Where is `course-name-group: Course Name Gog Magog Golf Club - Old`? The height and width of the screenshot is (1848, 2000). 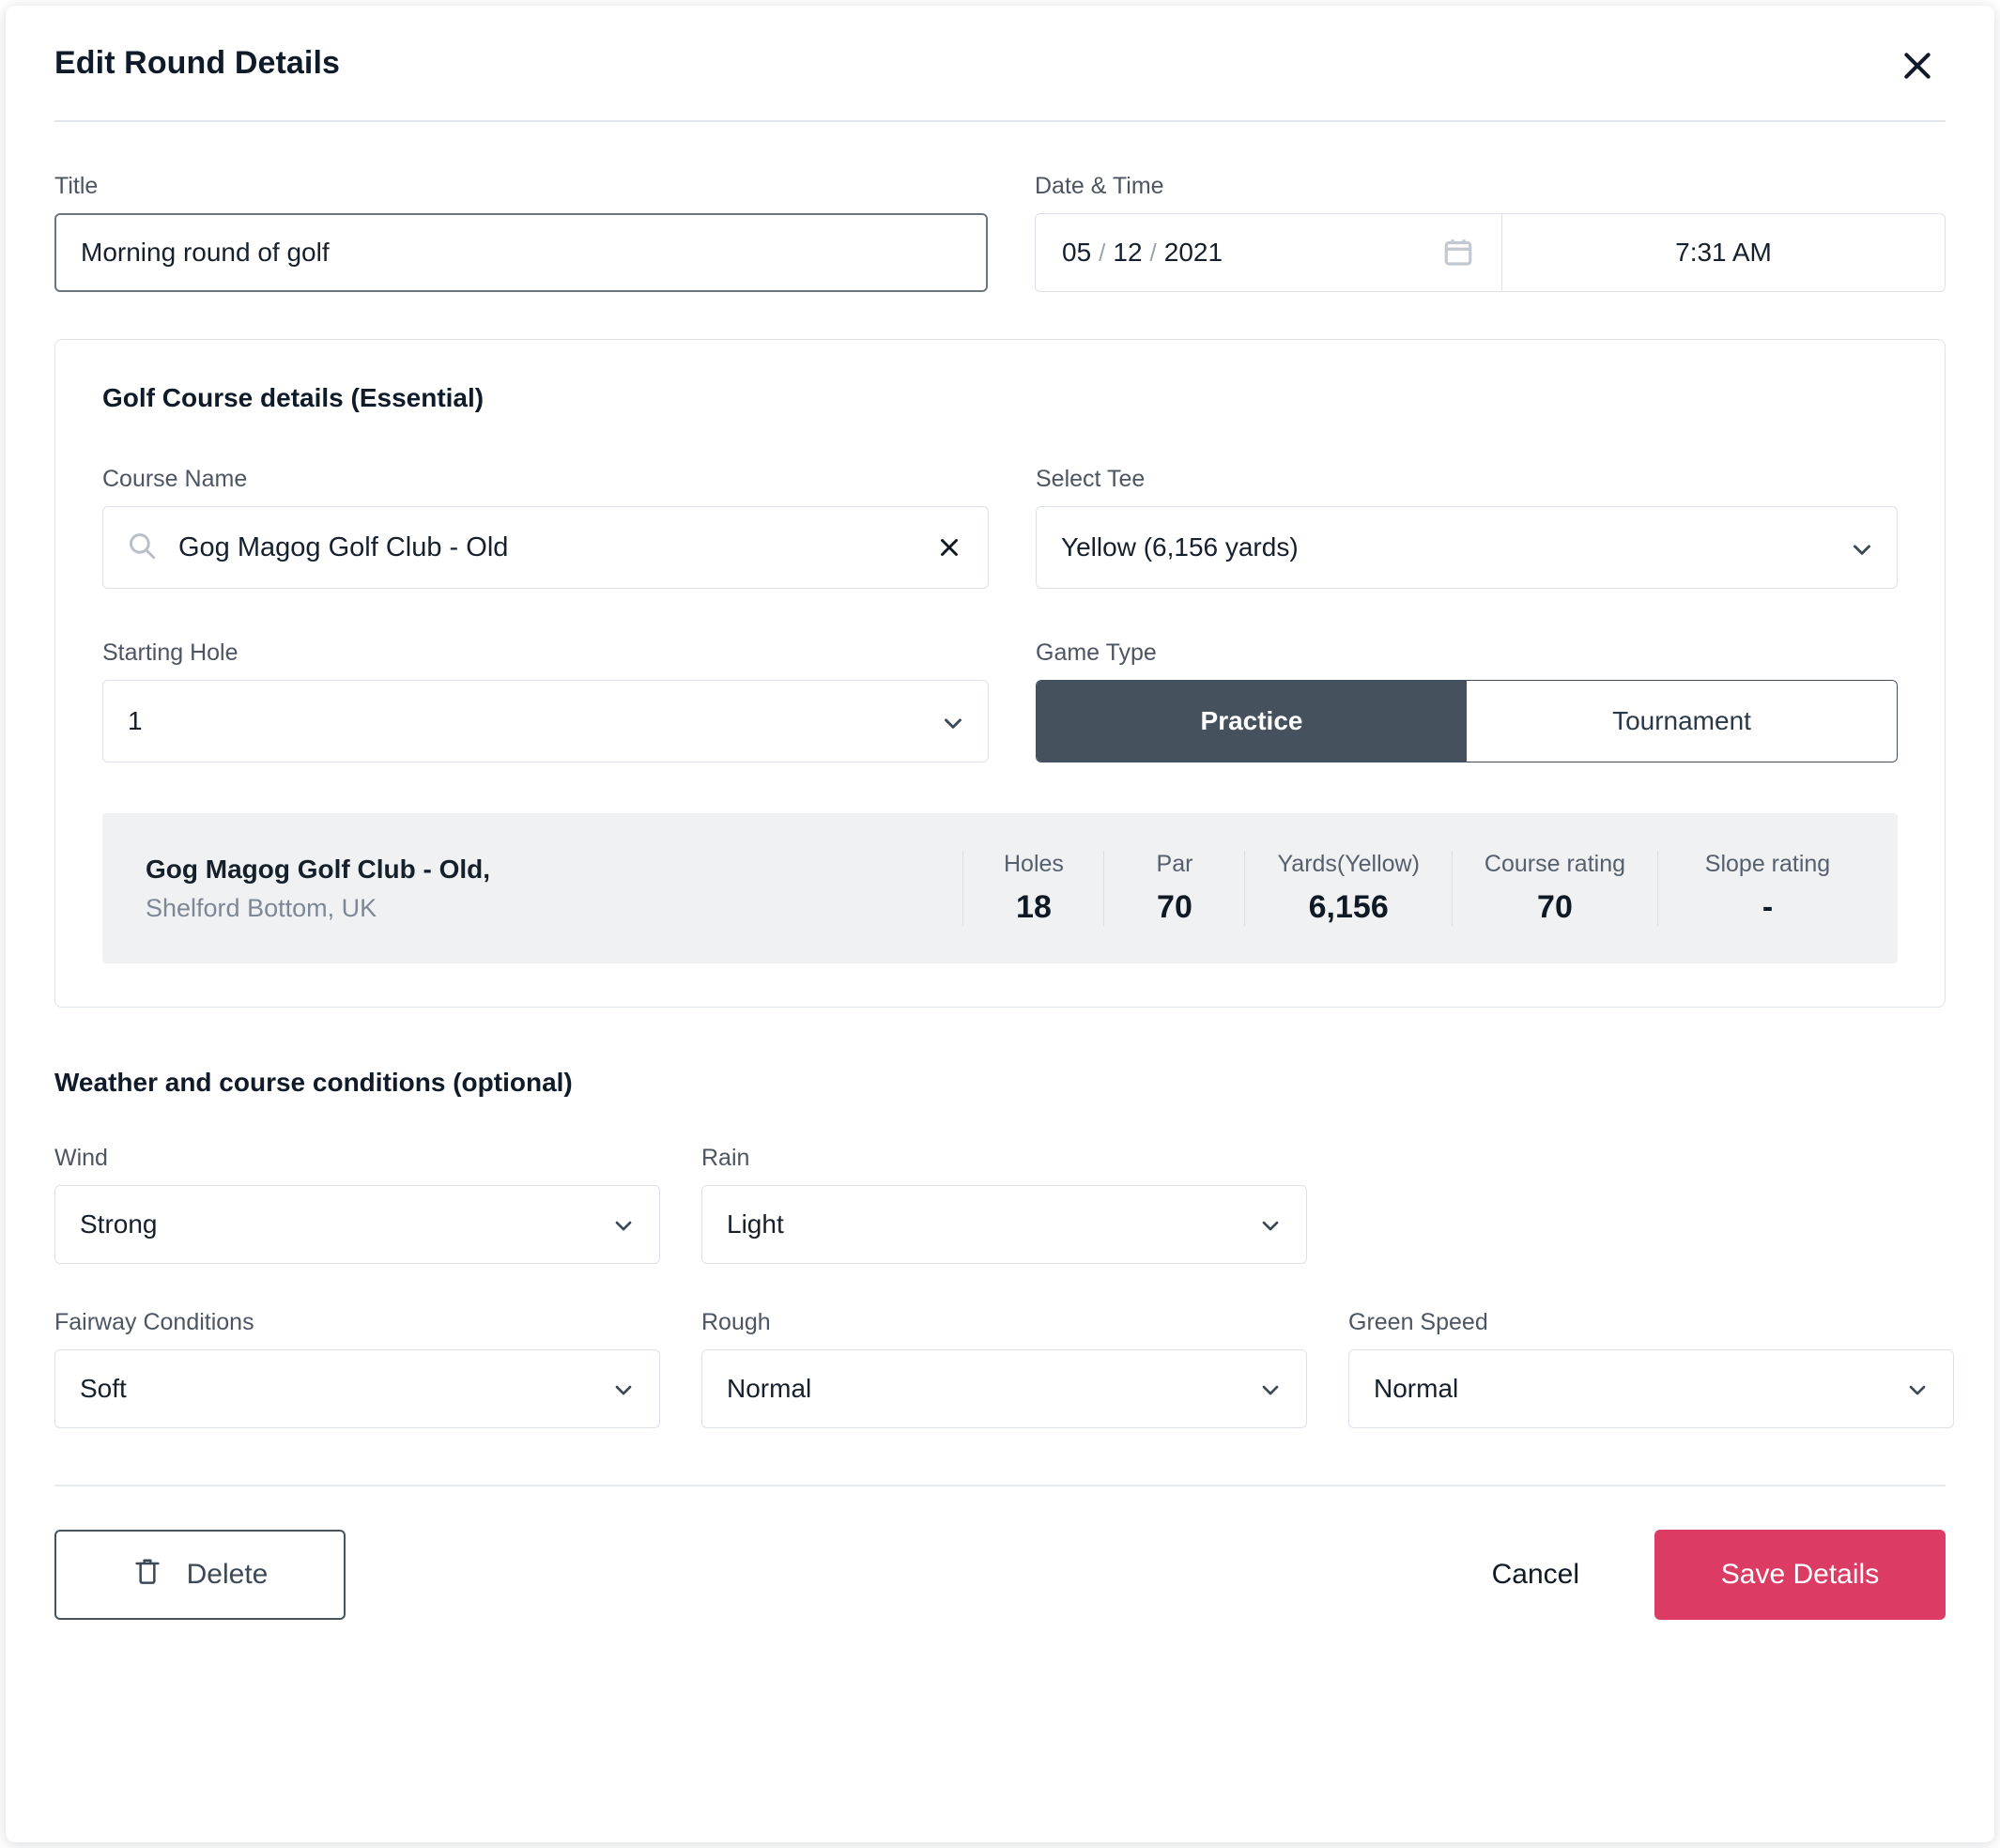 course-name-group: Course Name Gog Magog Golf Club - Old is located at coordinates (545, 527).